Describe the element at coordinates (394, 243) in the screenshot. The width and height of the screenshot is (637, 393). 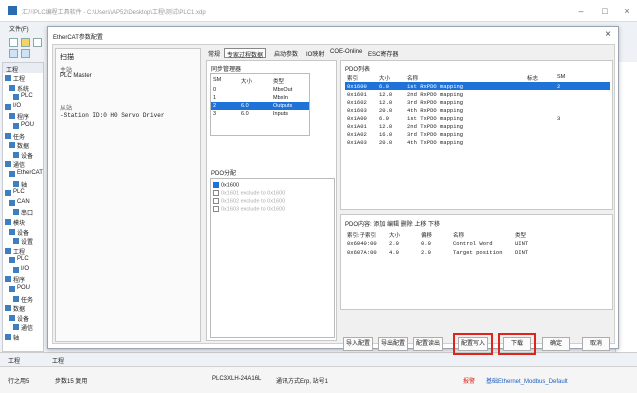
I see `pc-cell-size: 2.0` at that location.